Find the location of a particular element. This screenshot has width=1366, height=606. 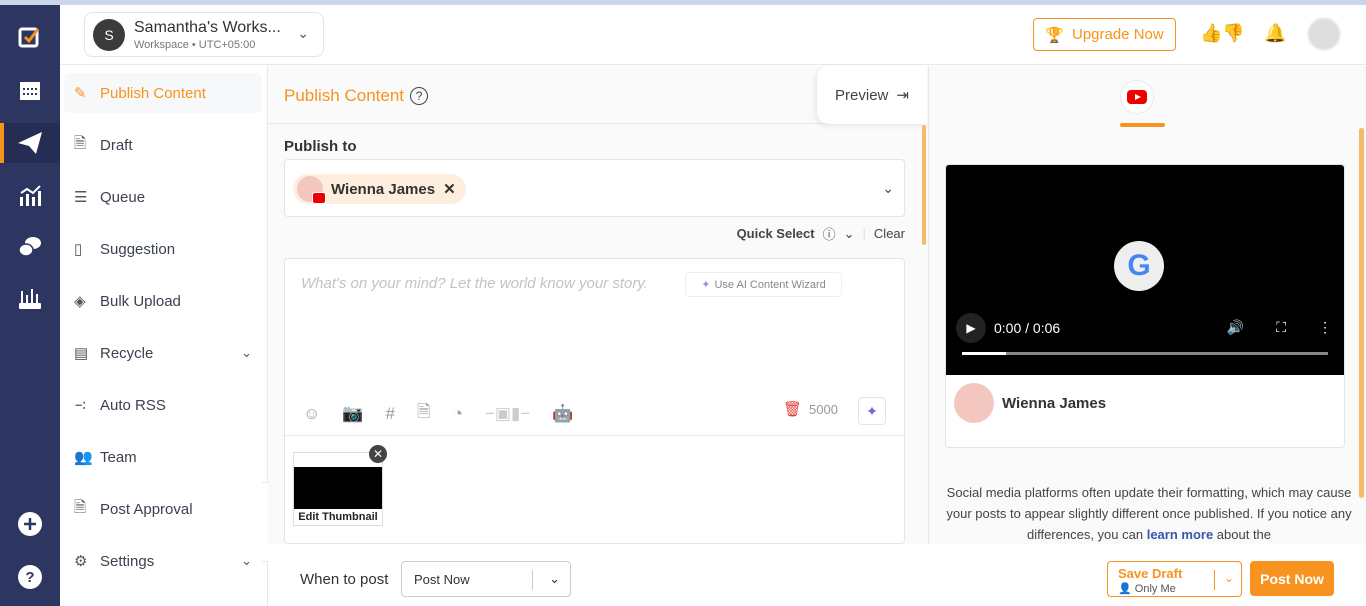

send-icon is located at coordinates (30, 143).